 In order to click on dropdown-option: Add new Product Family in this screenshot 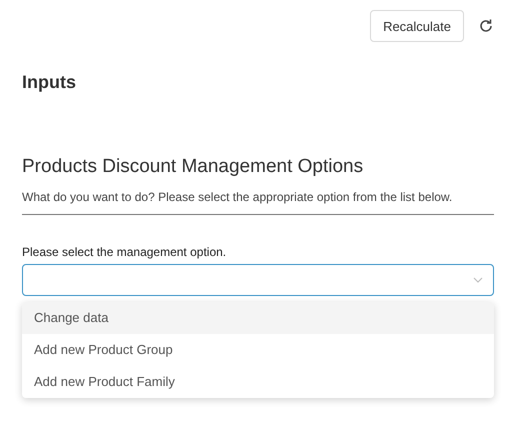, I will do `click(258, 382)`.